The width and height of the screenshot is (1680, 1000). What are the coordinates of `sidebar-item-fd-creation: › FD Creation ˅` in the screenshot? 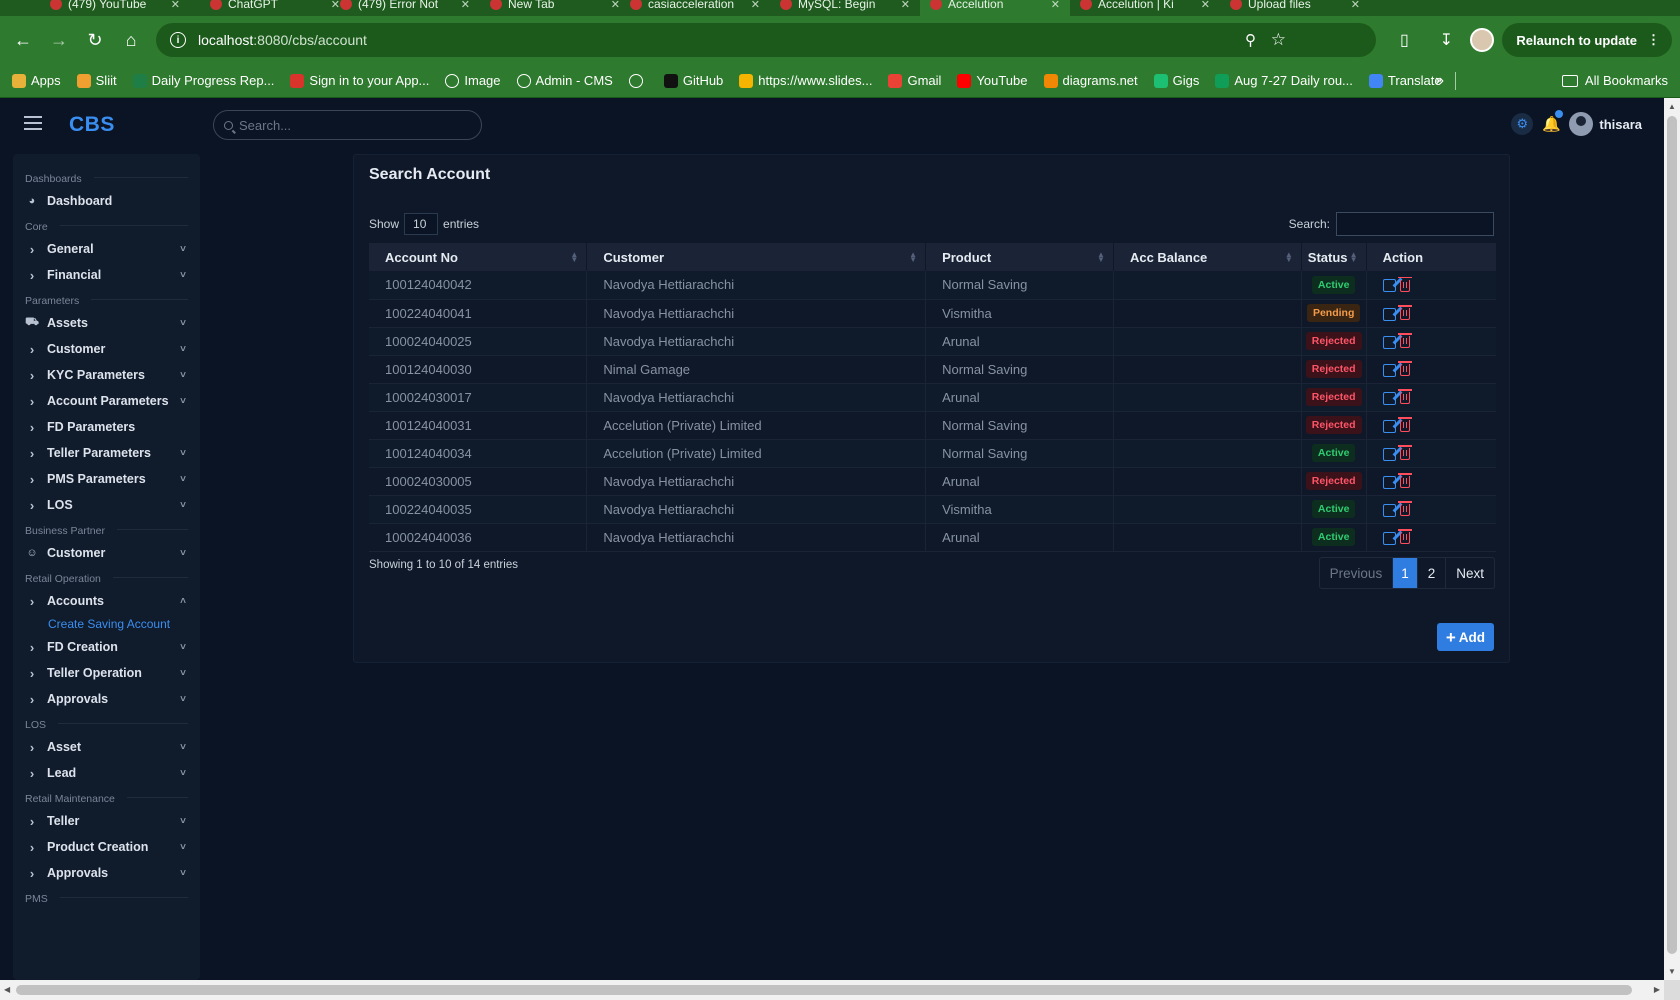 It's located at (106, 647).